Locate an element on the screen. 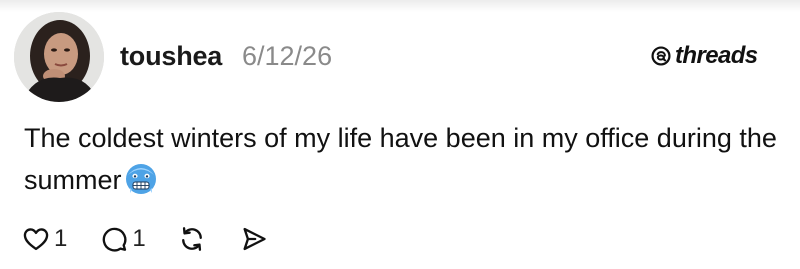  like-button: 1 is located at coordinates (44, 239).